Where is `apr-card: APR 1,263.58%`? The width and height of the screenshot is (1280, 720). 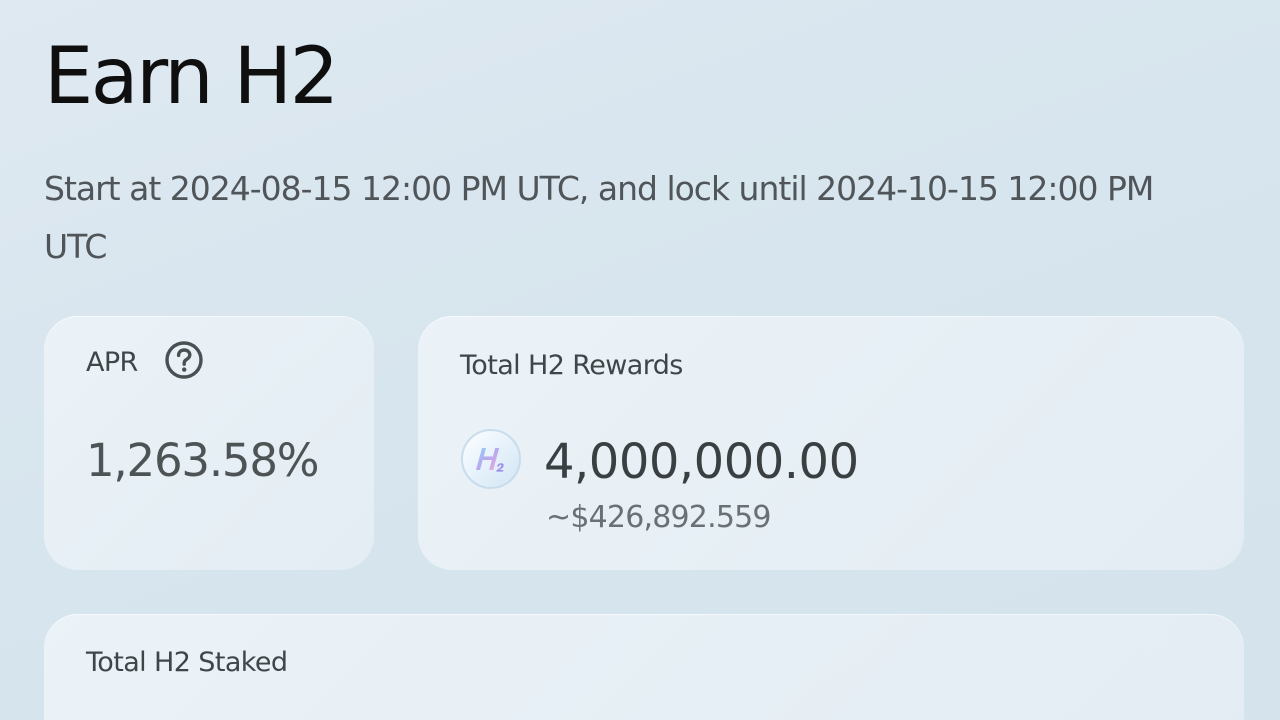 apr-card: APR 1,263.58% is located at coordinates (209, 443).